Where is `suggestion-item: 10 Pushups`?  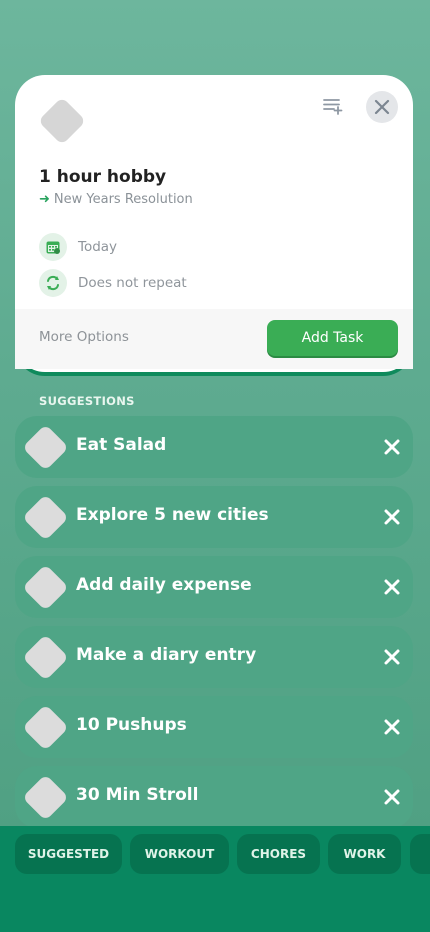 suggestion-item: 10 Pushups is located at coordinates (214, 727).